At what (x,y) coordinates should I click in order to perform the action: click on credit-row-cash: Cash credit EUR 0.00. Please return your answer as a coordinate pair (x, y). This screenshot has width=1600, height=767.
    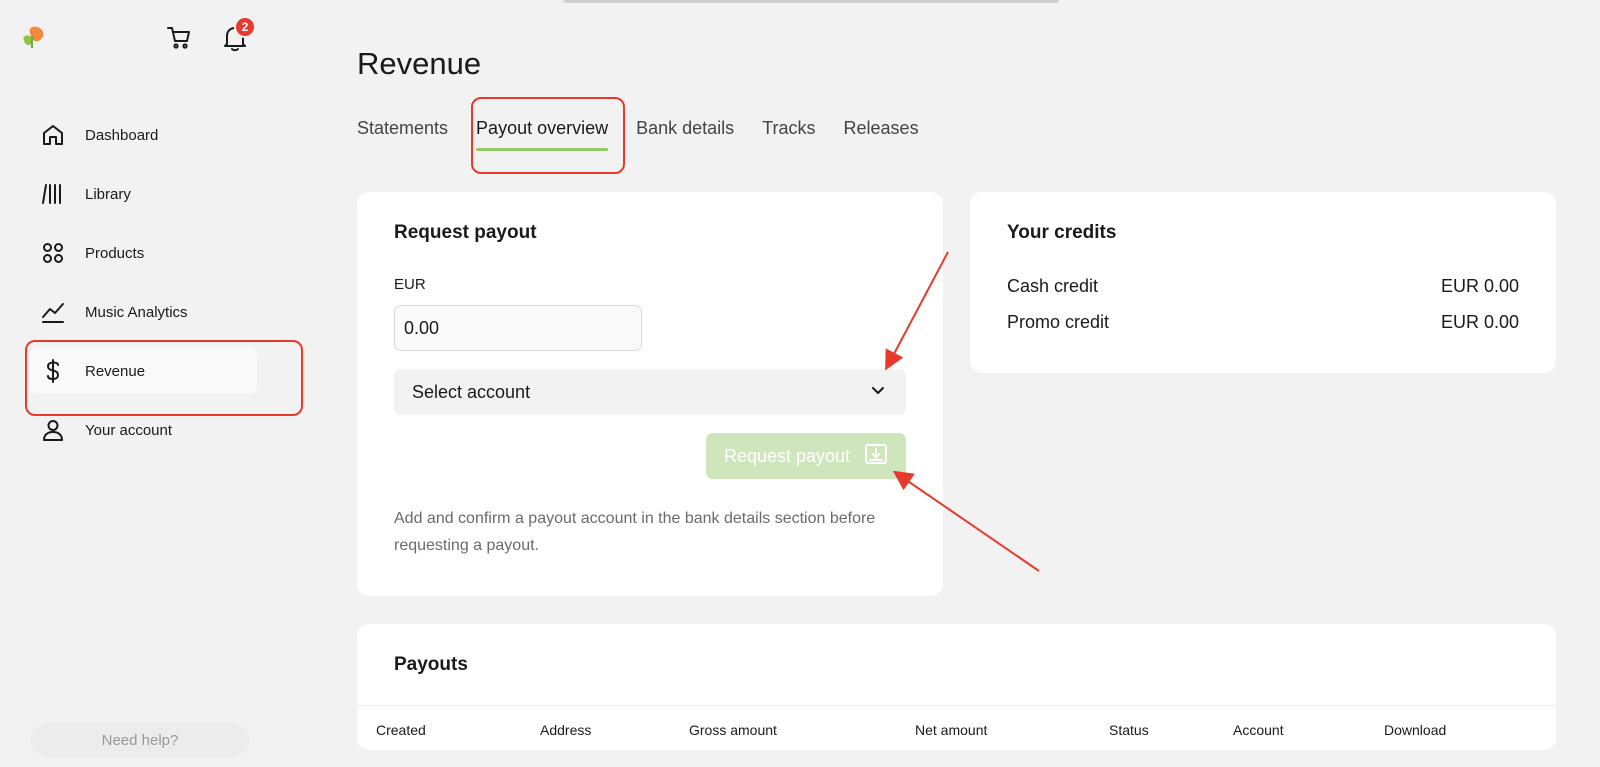
    Looking at the image, I should click on (1263, 286).